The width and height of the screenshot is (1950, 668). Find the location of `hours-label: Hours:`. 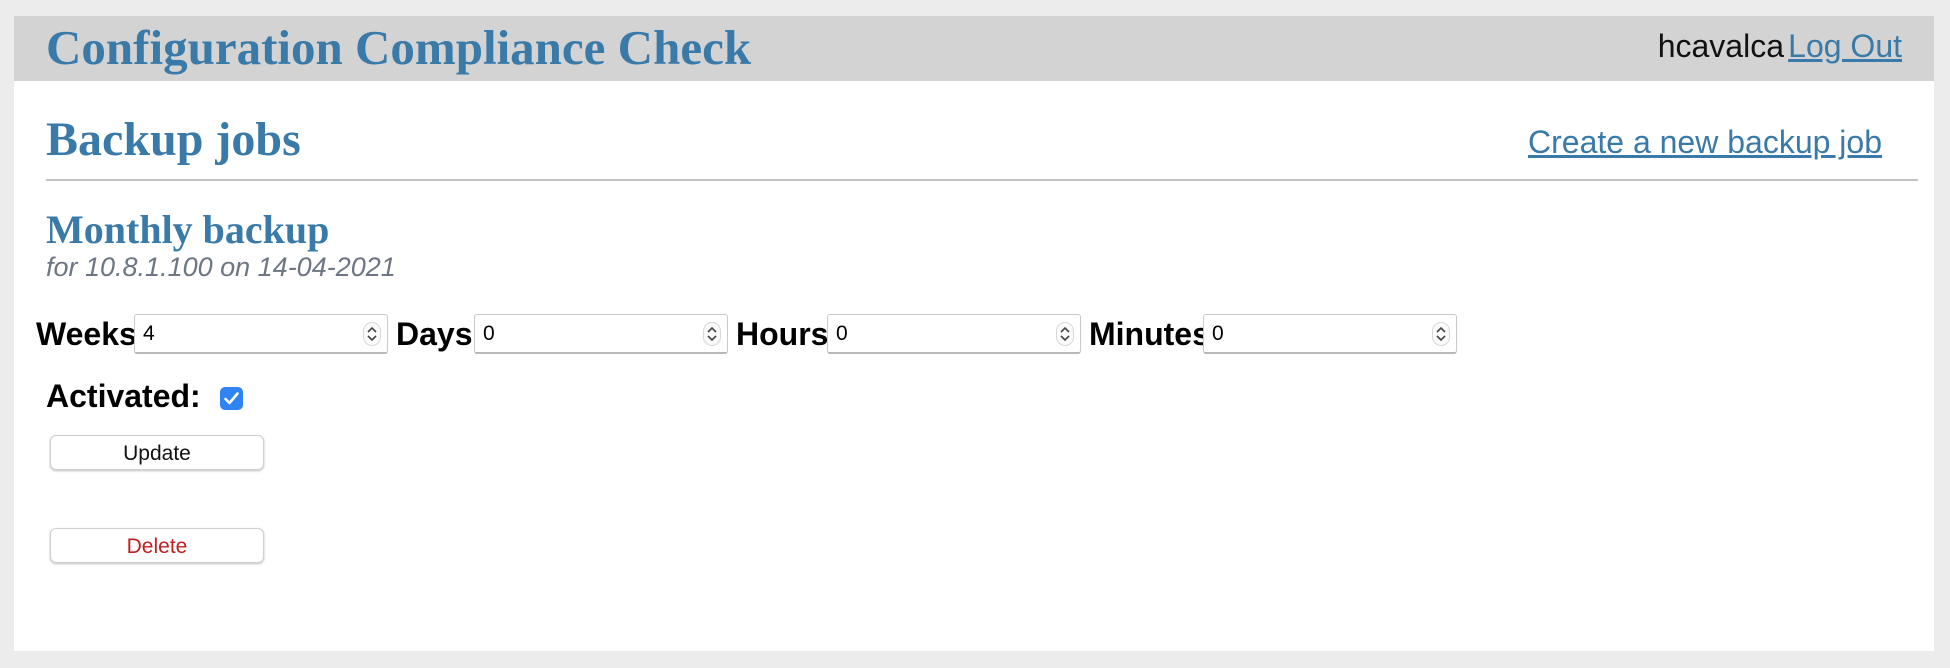

hours-label: Hours: is located at coordinates (788, 334).